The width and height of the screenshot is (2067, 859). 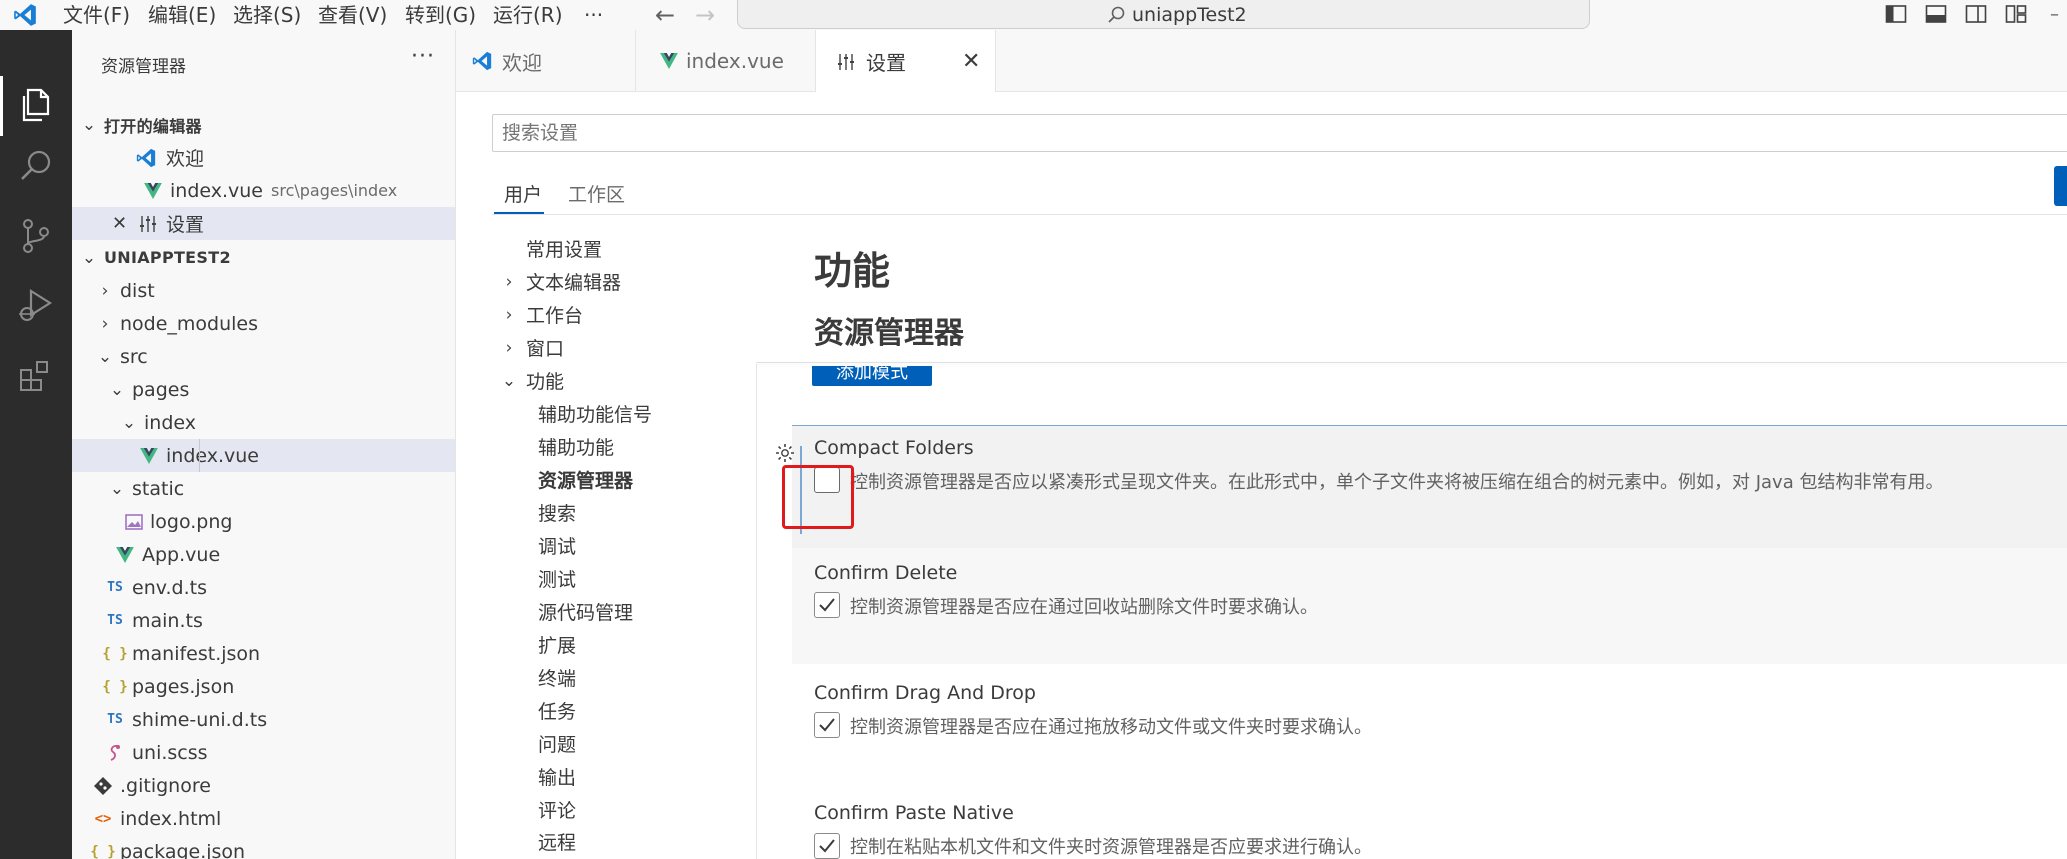 I want to click on toc-item: 源代码管理, so click(x=602, y=611).